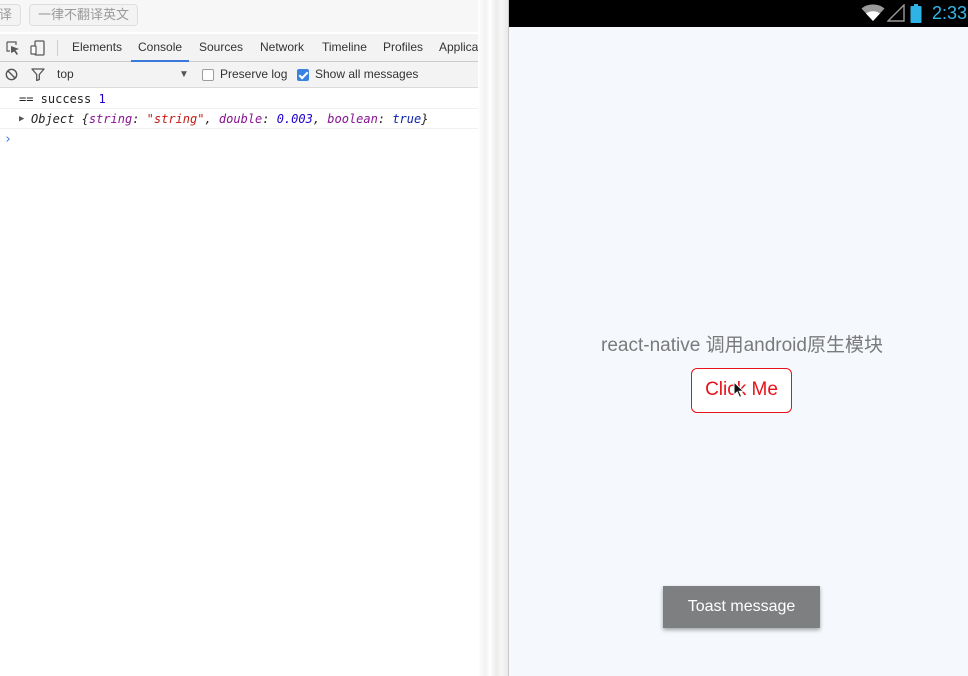  I want to click on tab-sources: Sources, so click(221, 48).